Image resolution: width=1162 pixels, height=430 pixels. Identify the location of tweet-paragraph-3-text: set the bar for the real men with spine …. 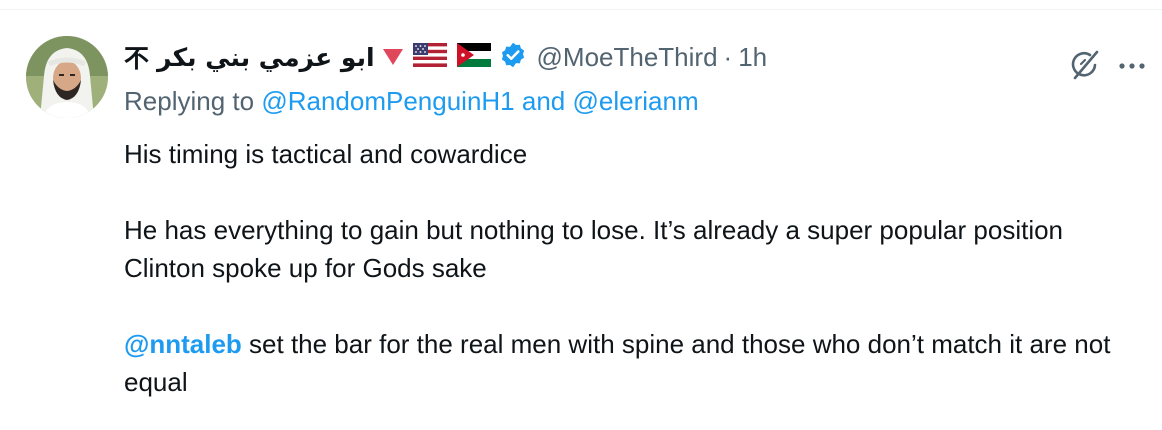
(617, 363).